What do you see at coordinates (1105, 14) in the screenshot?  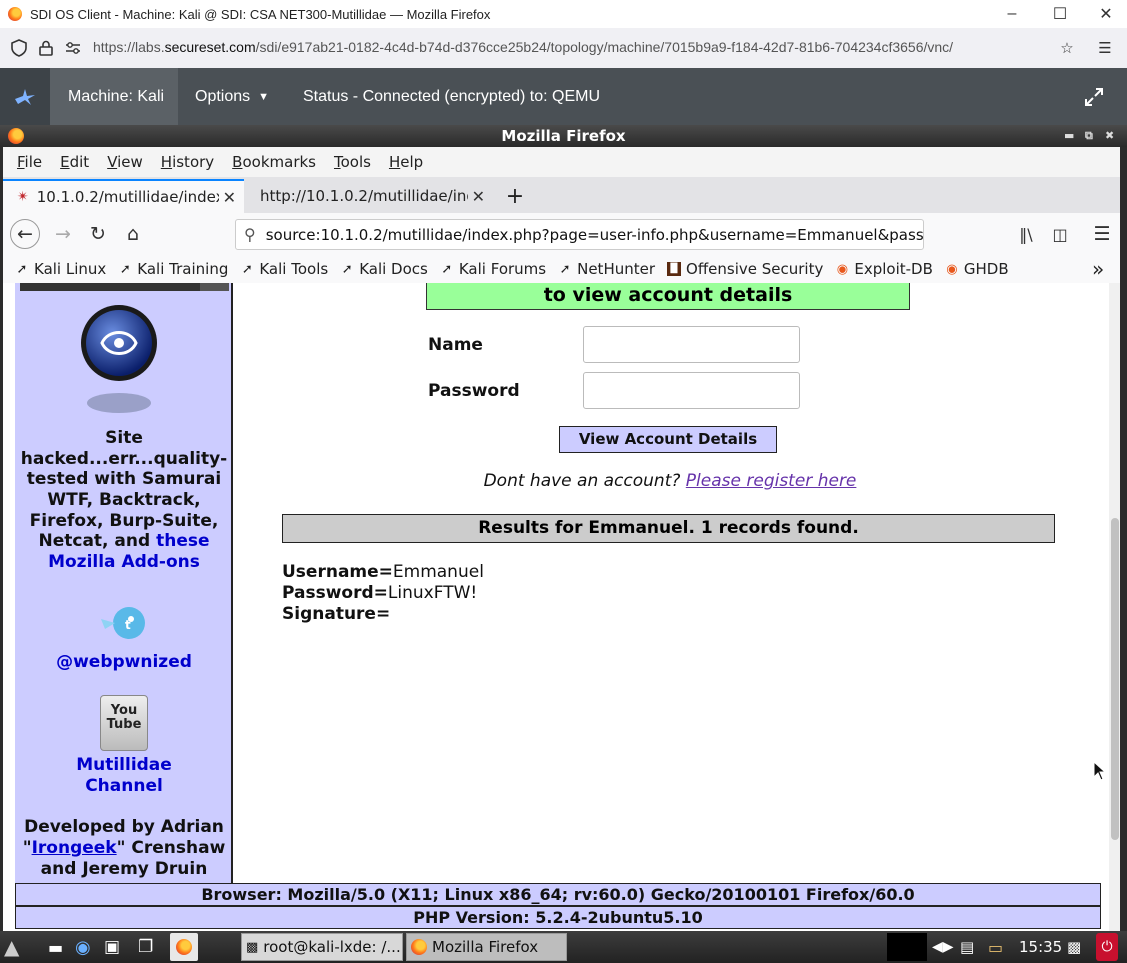 I see `close-button: ✕` at bounding box center [1105, 14].